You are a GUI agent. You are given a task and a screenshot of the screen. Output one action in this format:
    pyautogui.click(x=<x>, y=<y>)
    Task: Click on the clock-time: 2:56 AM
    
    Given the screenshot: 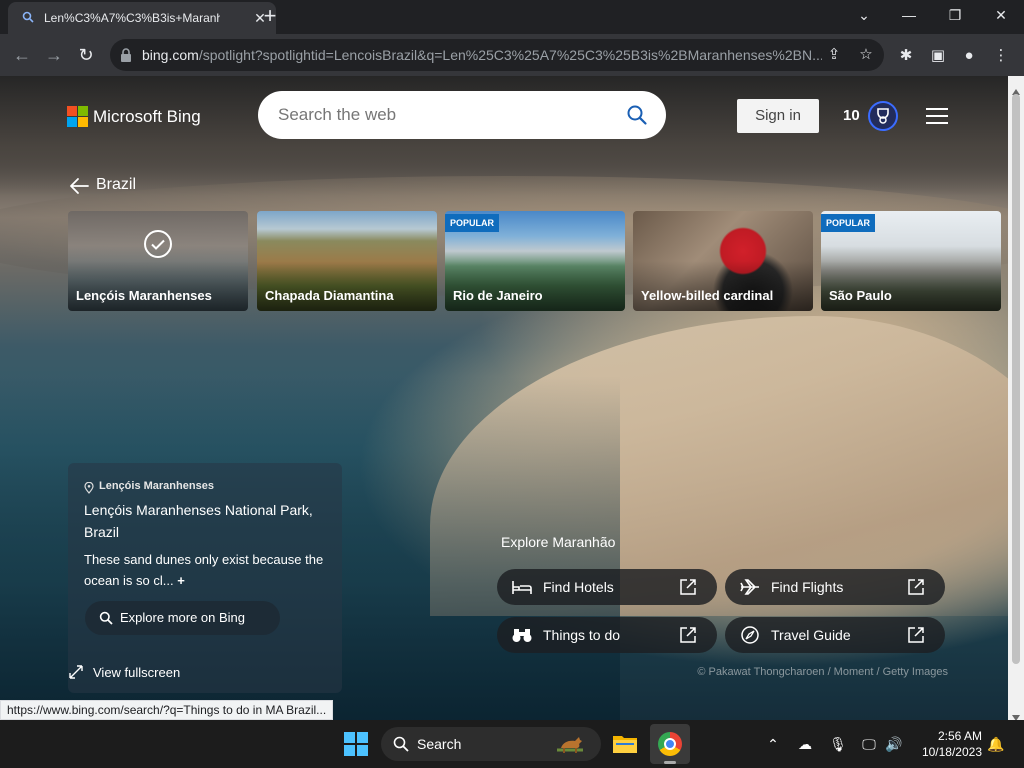 What is the action you would take?
    pyautogui.click(x=951, y=736)
    